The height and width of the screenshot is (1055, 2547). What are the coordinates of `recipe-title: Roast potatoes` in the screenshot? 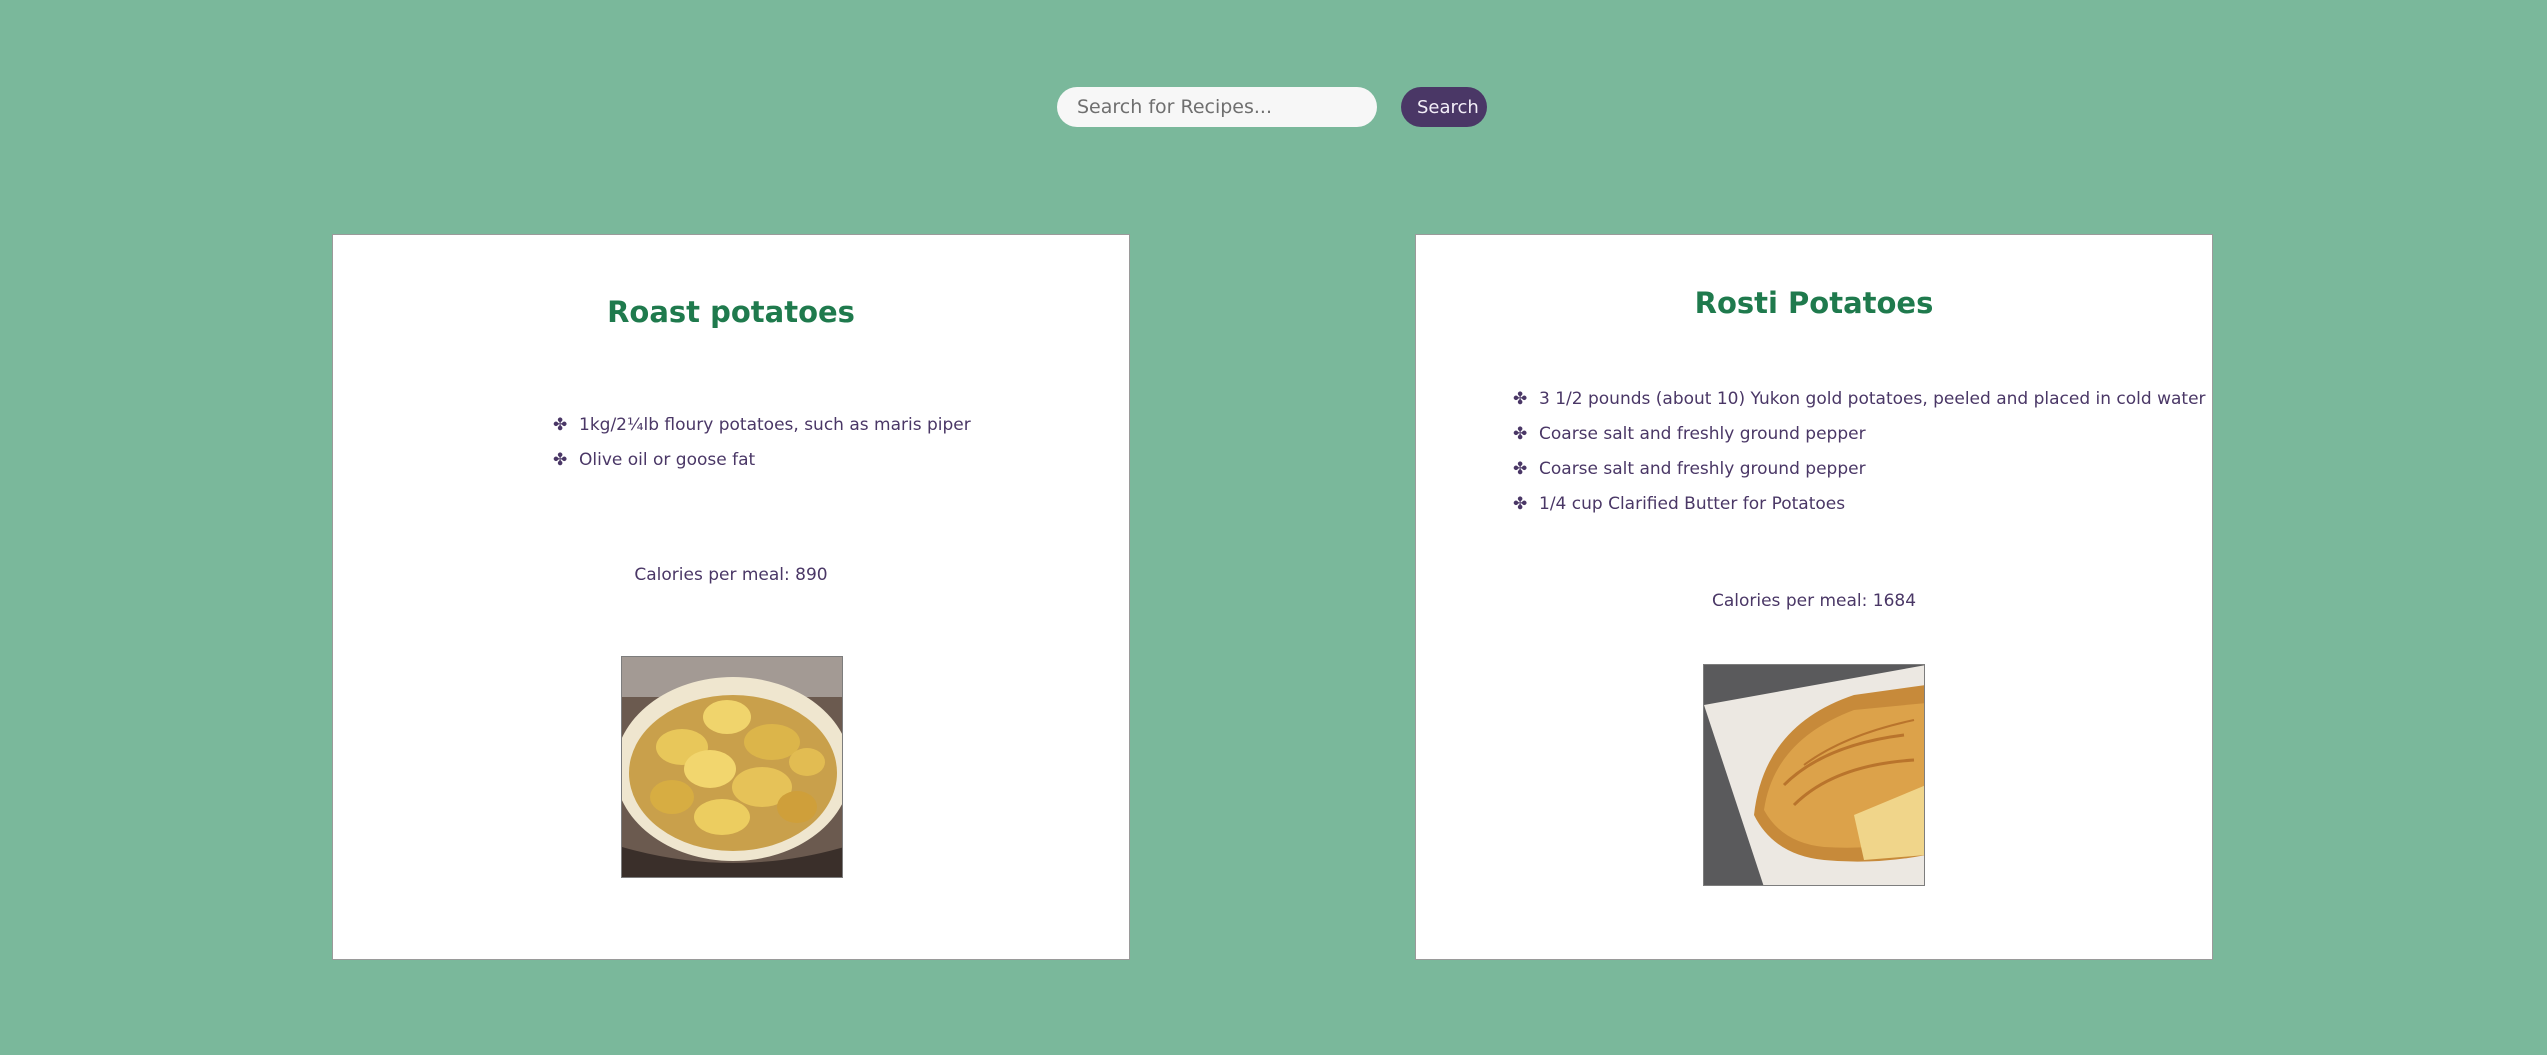 It's located at (731, 312).